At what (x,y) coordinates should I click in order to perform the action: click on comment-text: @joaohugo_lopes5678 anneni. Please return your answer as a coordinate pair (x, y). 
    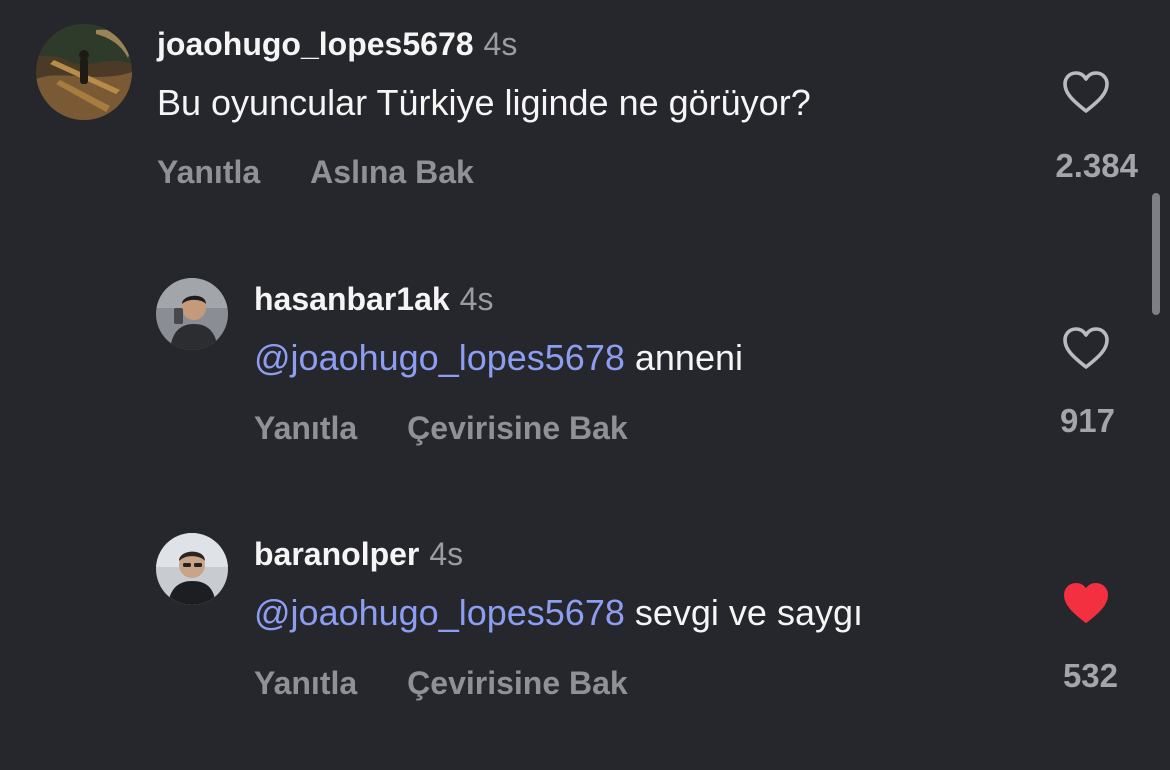
    Looking at the image, I should click on (498, 358).